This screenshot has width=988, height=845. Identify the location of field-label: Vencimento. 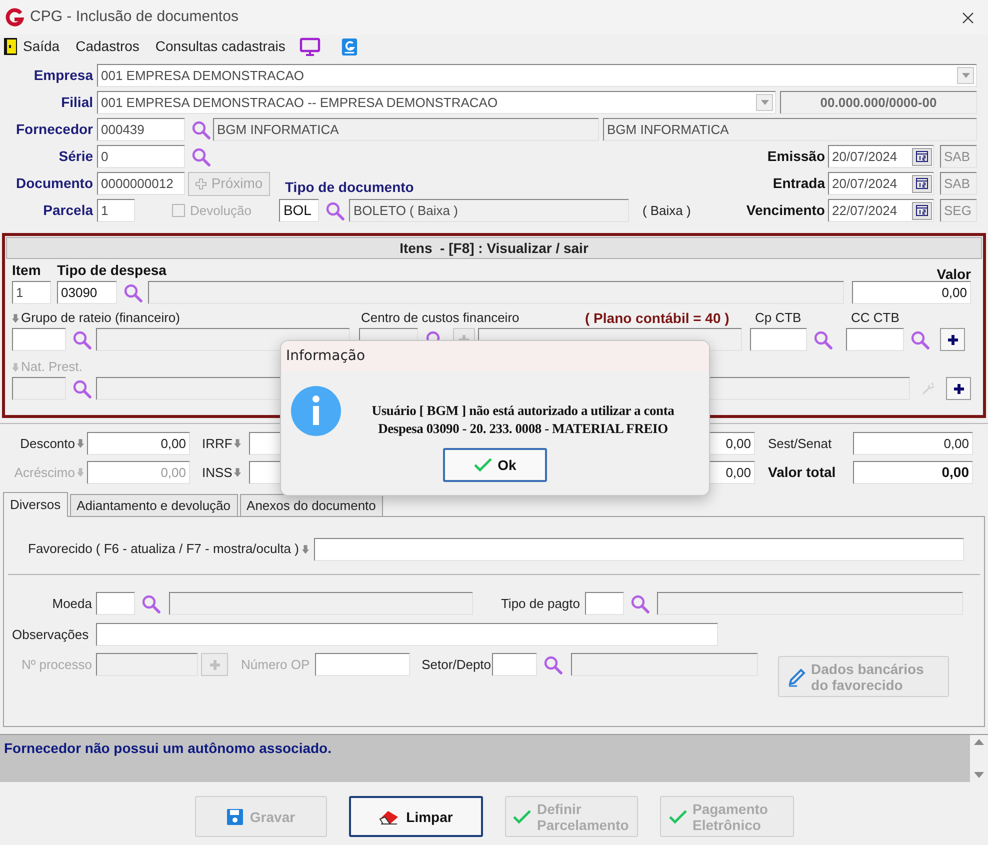
(785, 210).